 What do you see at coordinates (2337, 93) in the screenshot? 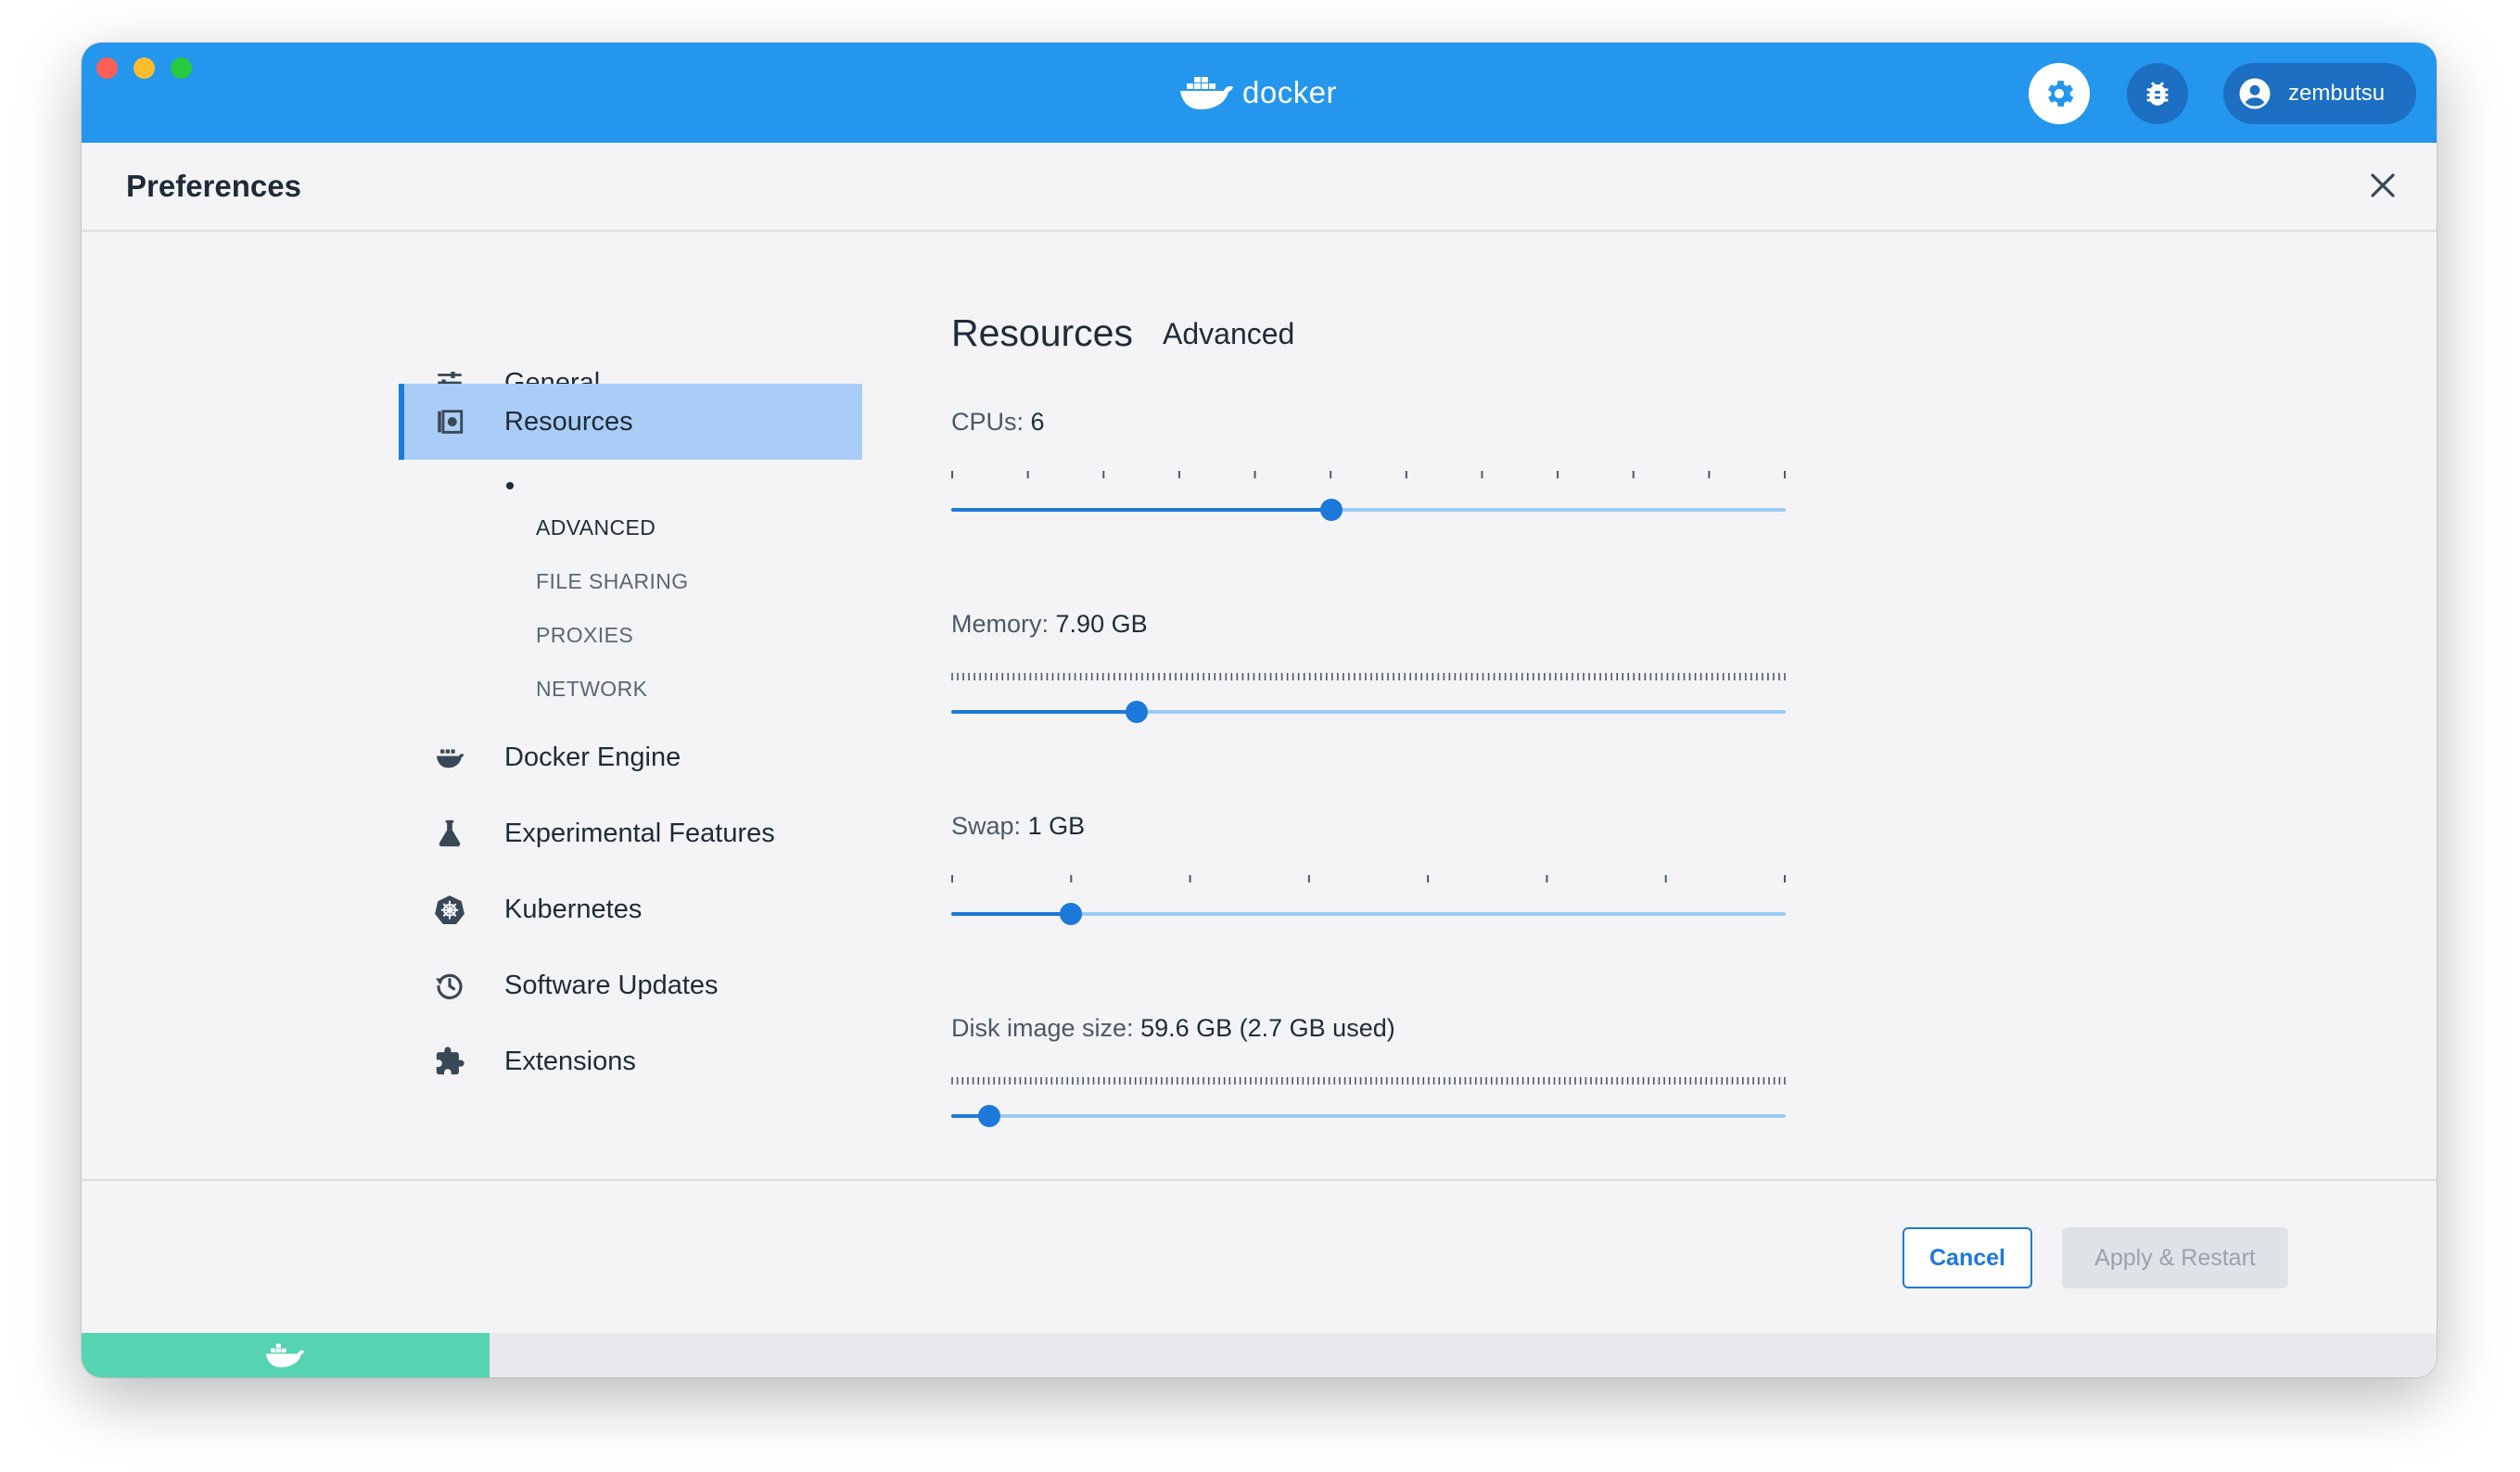
I see `user-name: zembutsu` at bounding box center [2337, 93].